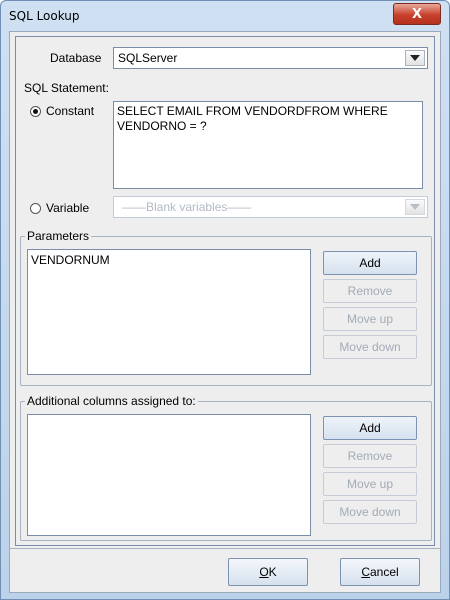 This screenshot has width=450, height=600. Describe the element at coordinates (370, 456) in the screenshot. I see `additional-columns-remove-button: Remove` at that location.